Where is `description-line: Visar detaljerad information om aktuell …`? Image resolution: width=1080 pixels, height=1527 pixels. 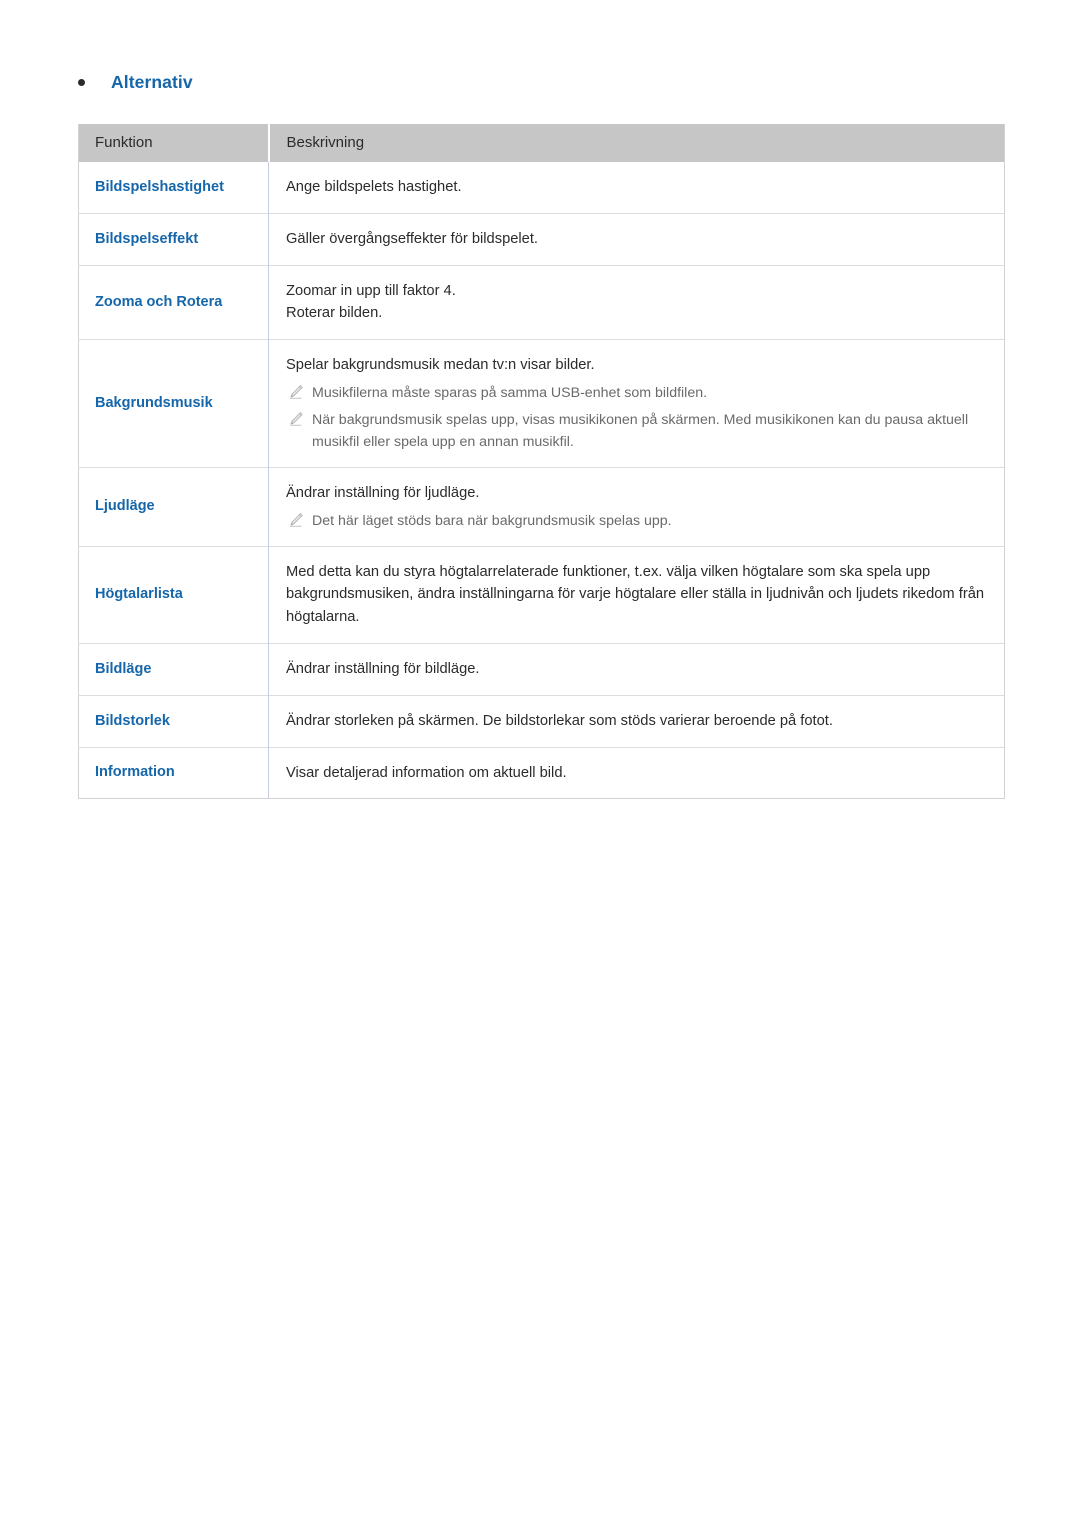
description-line: Visar detaljerad information om aktuell … is located at coordinates (426, 772).